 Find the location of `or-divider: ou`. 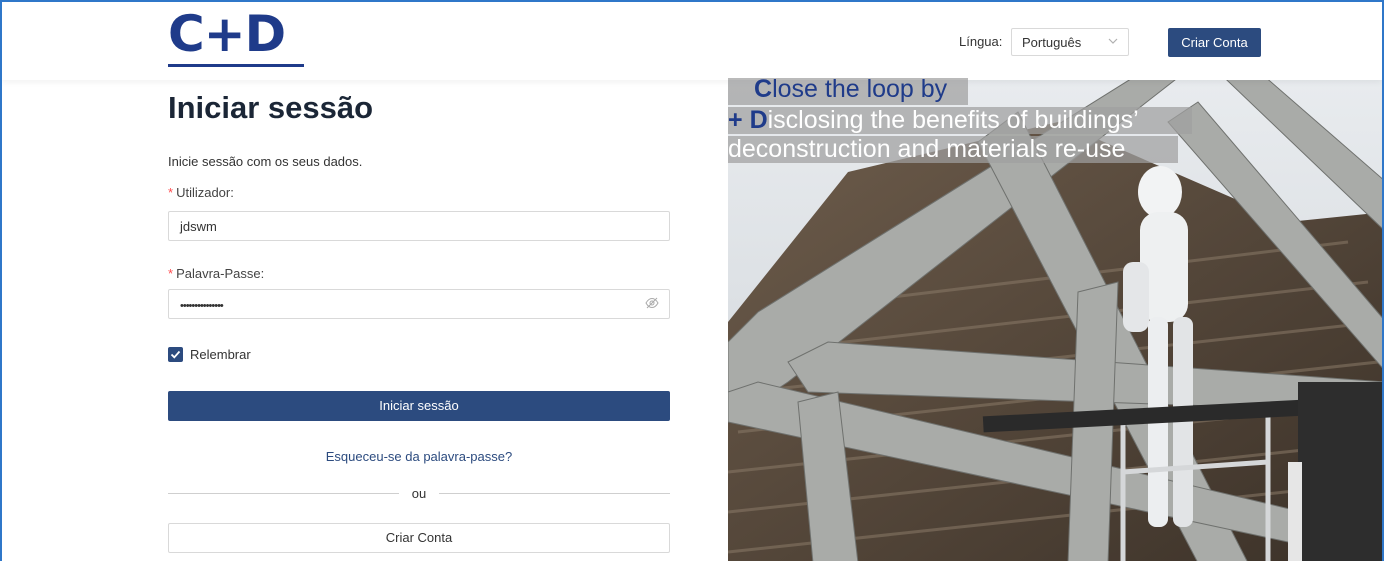

or-divider: ou is located at coordinates (419, 493).